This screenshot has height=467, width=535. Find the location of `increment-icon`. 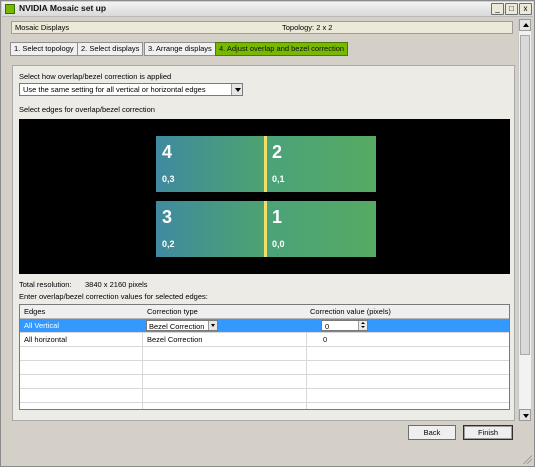

increment-icon is located at coordinates (363, 323).